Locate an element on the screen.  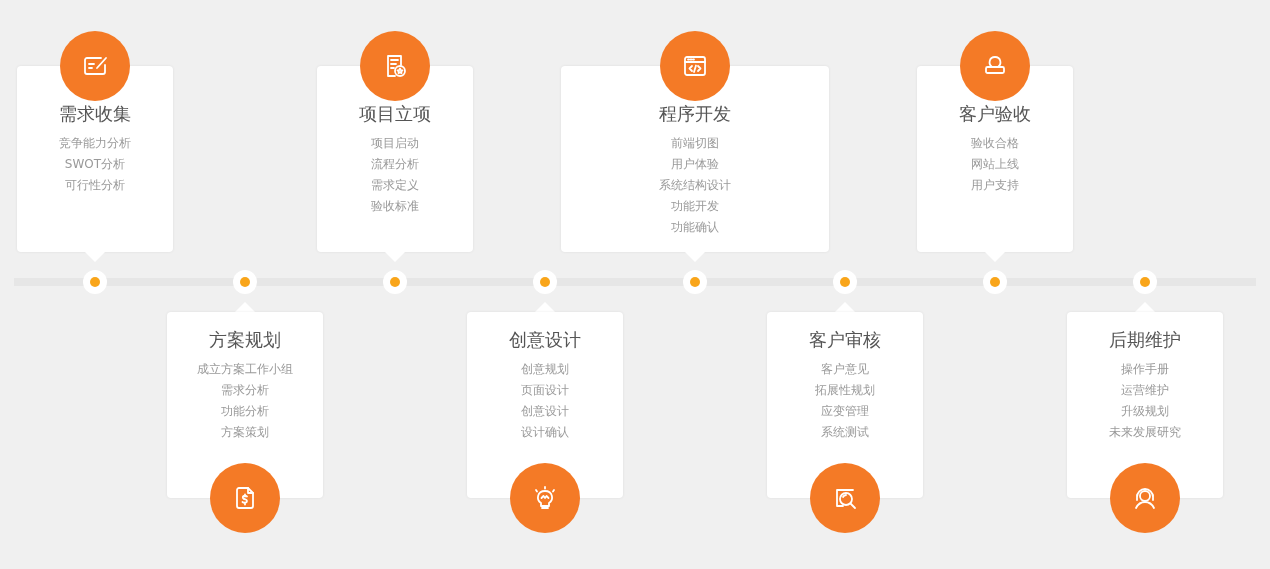
step-item: 未来发展研究 is located at coordinates (1145, 432).